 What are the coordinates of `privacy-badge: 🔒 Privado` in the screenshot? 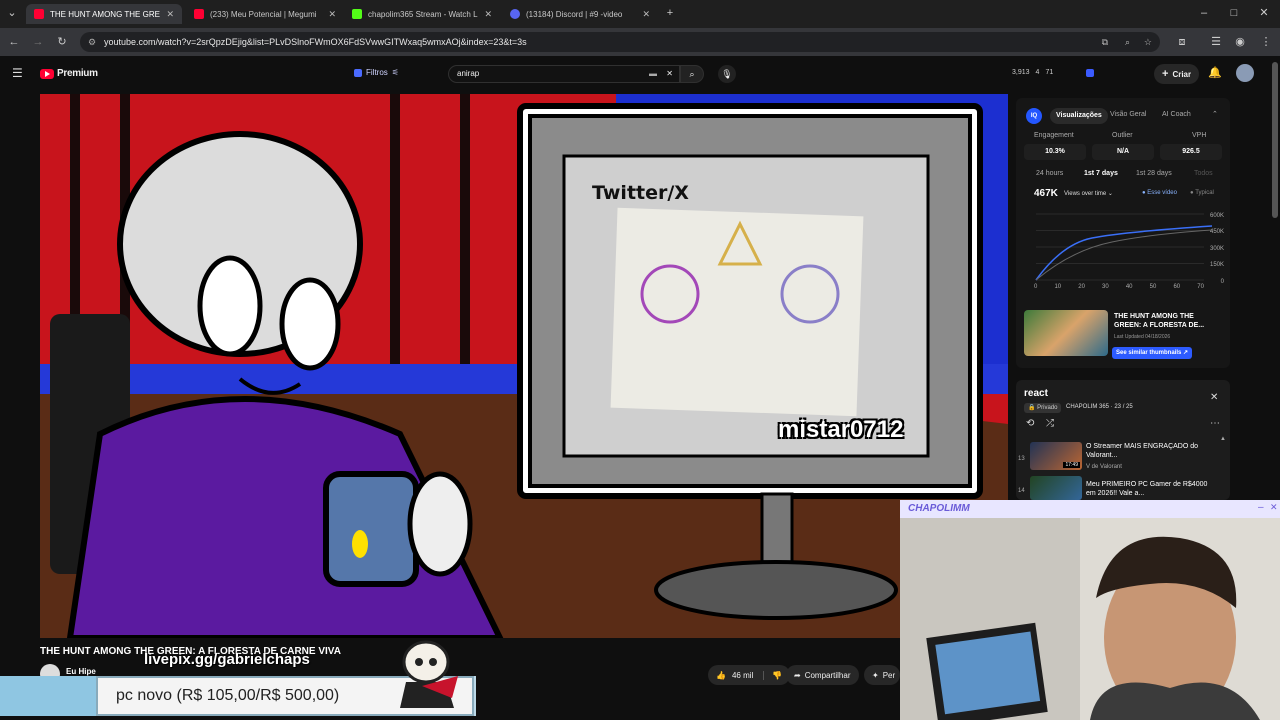 It's located at (1043, 408).